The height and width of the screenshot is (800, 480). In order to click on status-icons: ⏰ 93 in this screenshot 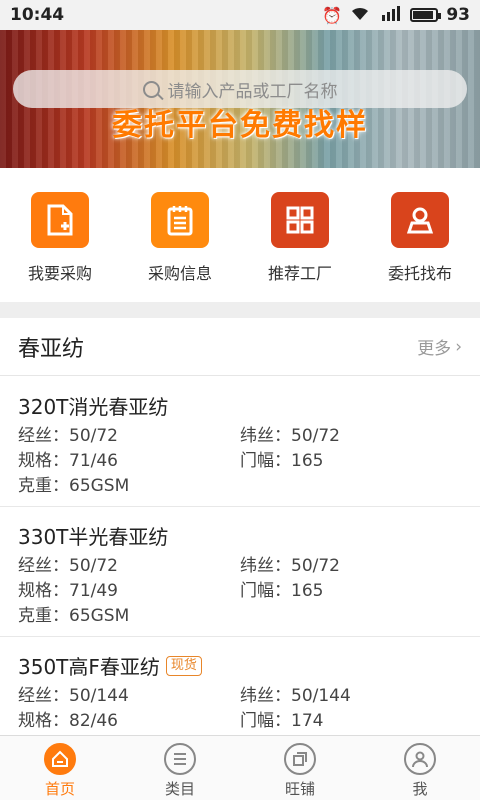, I will do `click(396, 15)`.